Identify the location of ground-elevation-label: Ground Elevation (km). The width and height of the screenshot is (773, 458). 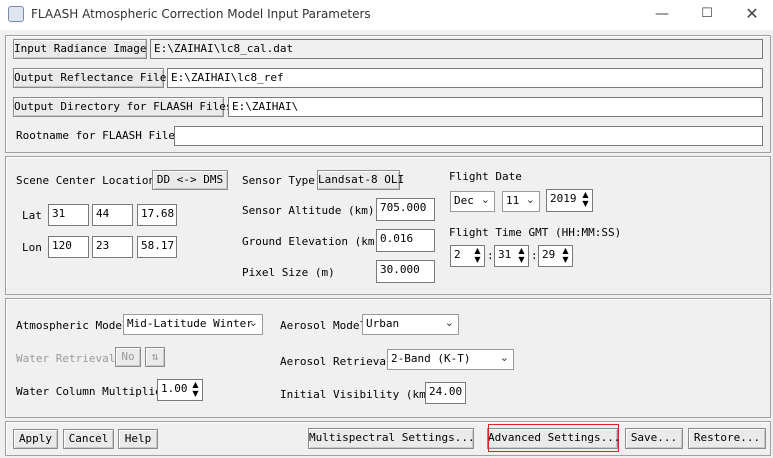
(312, 241).